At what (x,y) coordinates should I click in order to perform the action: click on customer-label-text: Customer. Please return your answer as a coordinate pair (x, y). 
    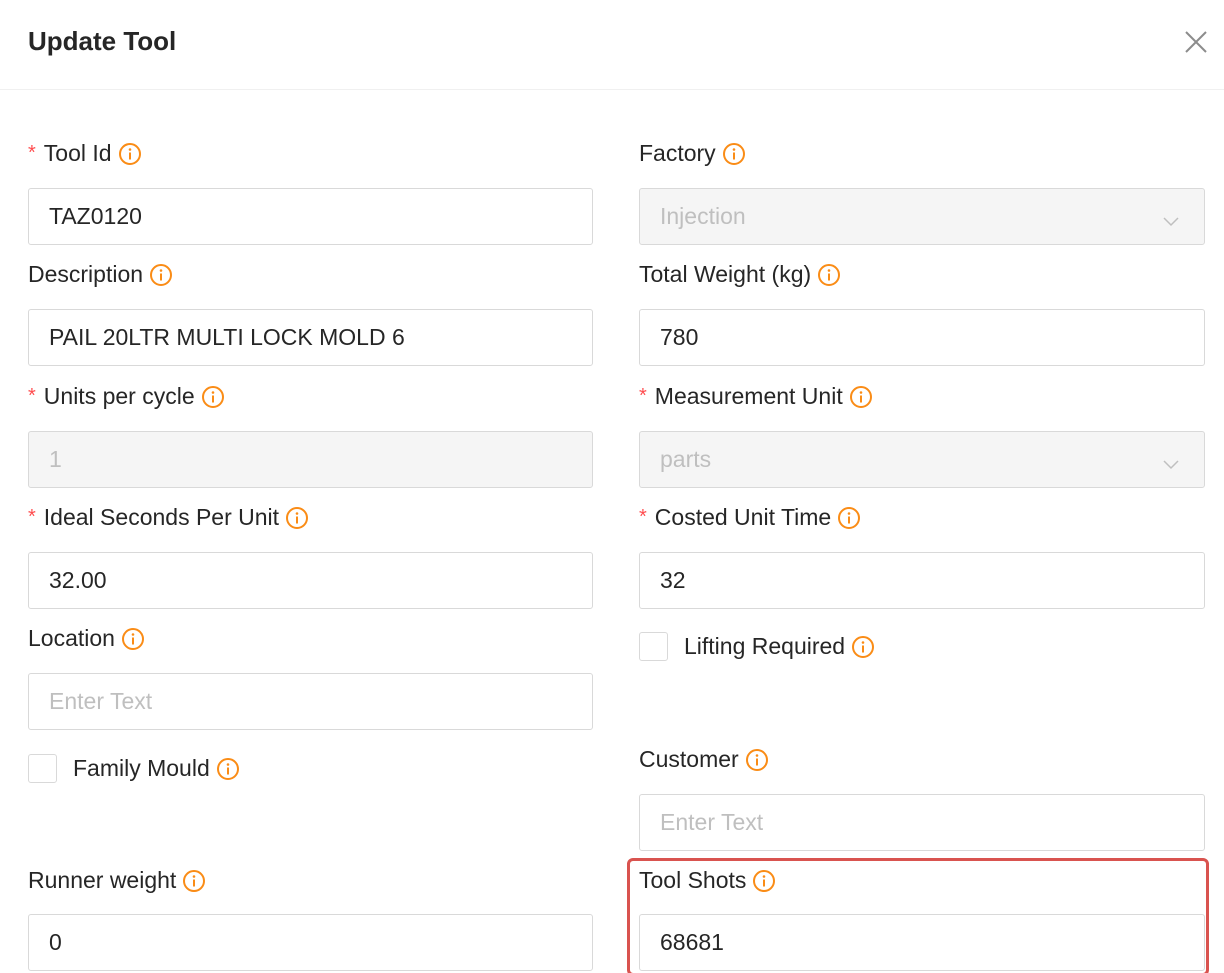
    Looking at the image, I should click on (689, 759).